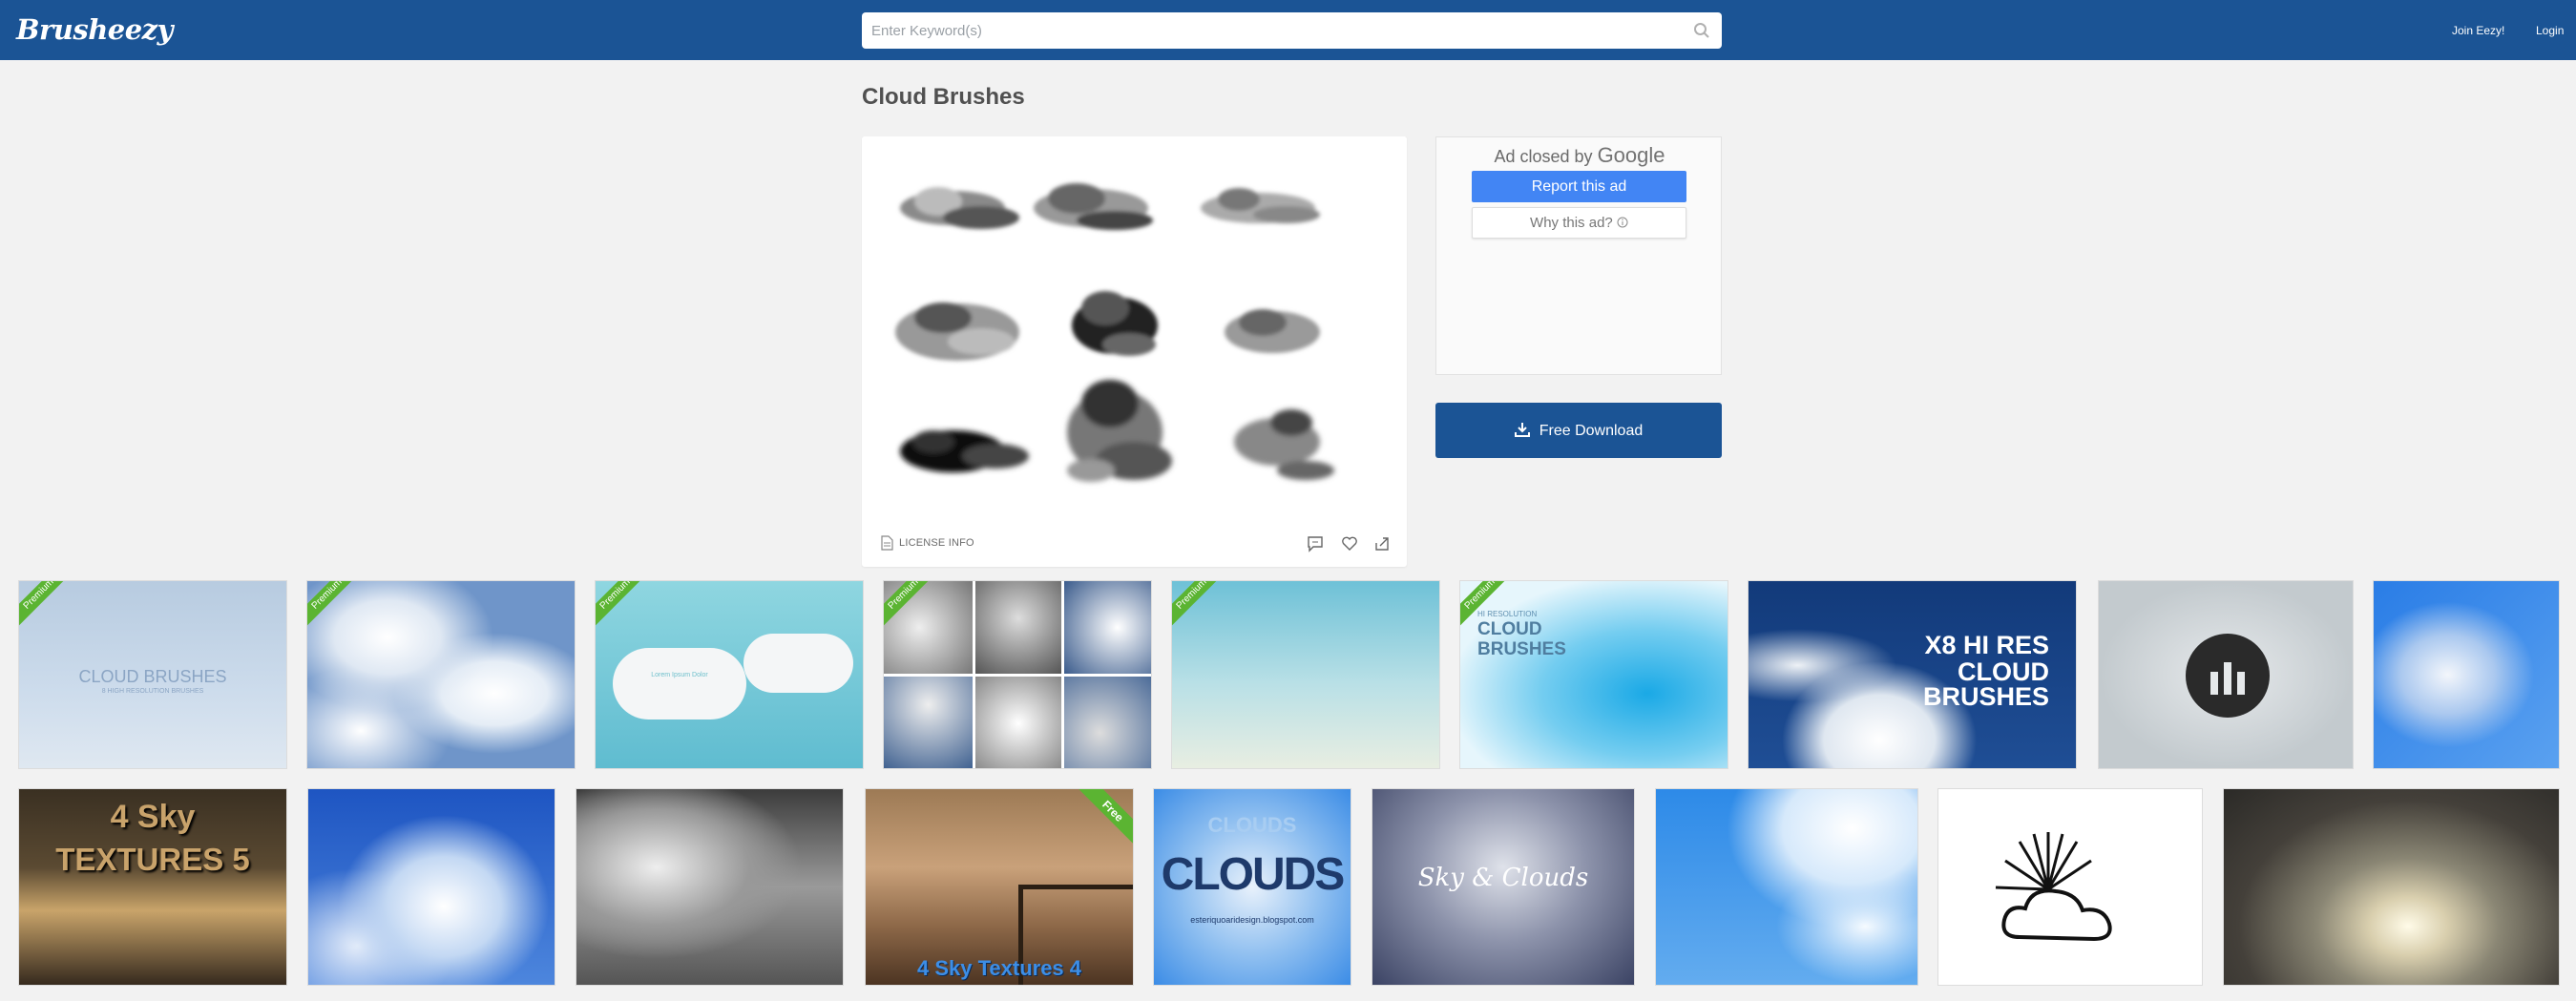 This screenshot has height=1001, width=2576. I want to click on brusheezy-logo: Brusheezy, so click(95, 29).